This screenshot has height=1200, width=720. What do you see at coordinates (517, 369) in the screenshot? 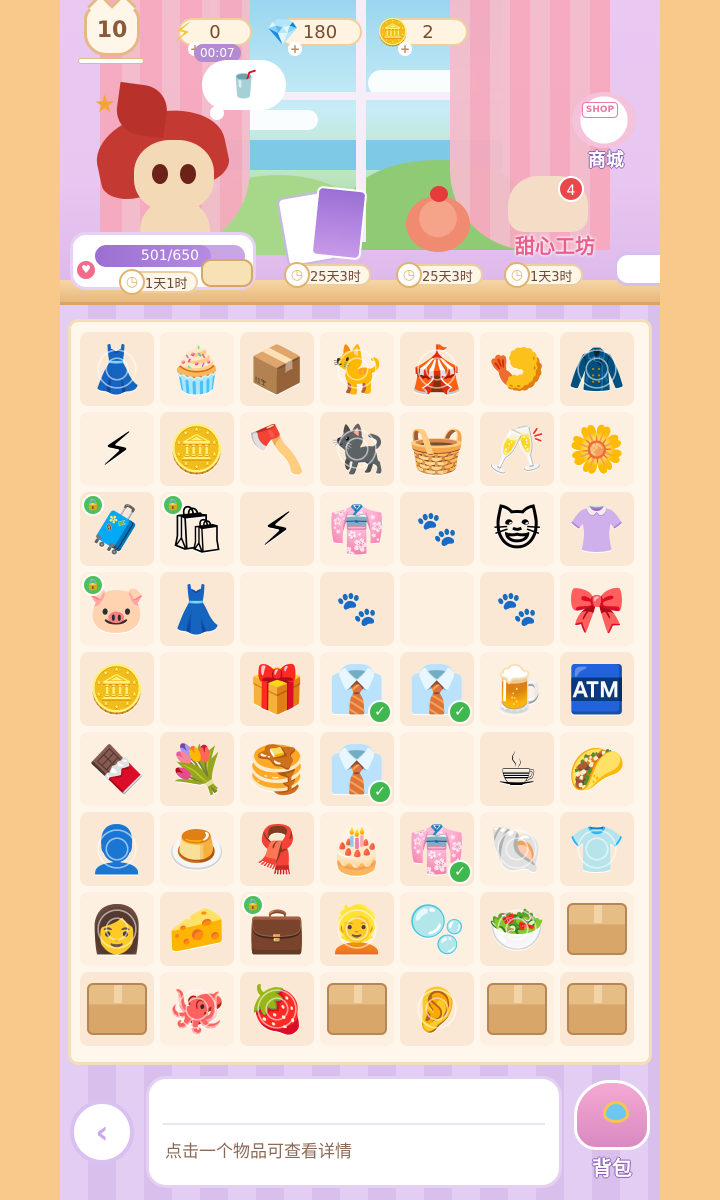
I see `grid-cell: 🍤` at bounding box center [517, 369].